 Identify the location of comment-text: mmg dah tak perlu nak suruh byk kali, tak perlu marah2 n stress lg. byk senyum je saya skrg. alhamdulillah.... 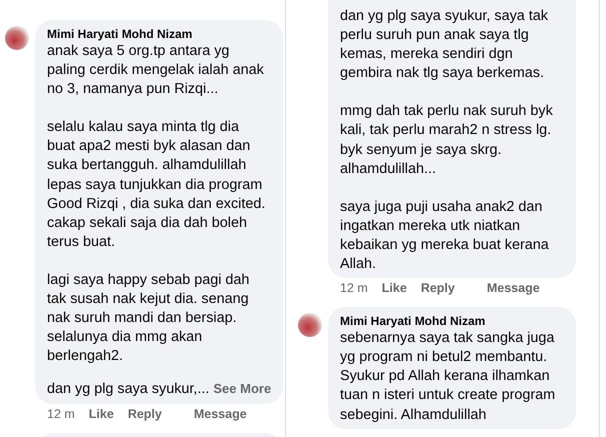
(447, 140).